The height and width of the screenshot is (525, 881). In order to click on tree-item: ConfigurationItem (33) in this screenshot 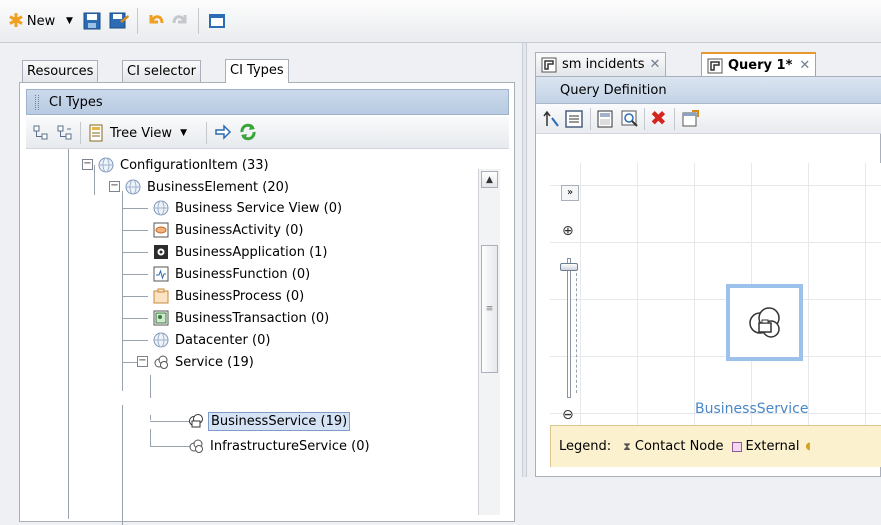, I will do `click(184, 165)`.